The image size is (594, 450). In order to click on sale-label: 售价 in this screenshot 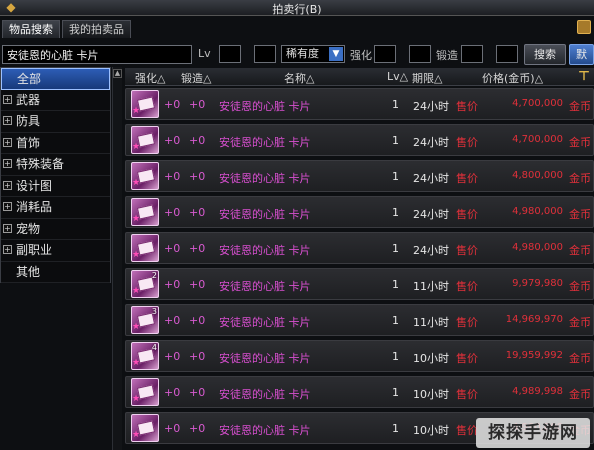, I will do `click(467, 214)`.